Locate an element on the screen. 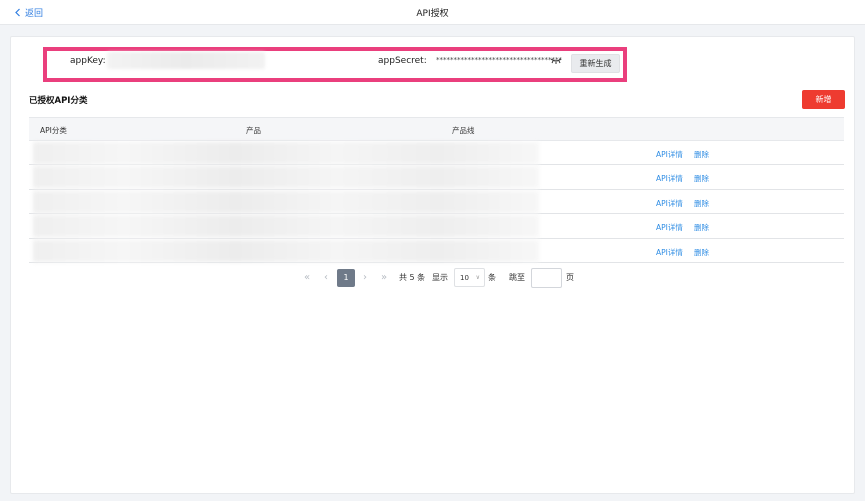  next-page-icon: › is located at coordinates (365, 277).